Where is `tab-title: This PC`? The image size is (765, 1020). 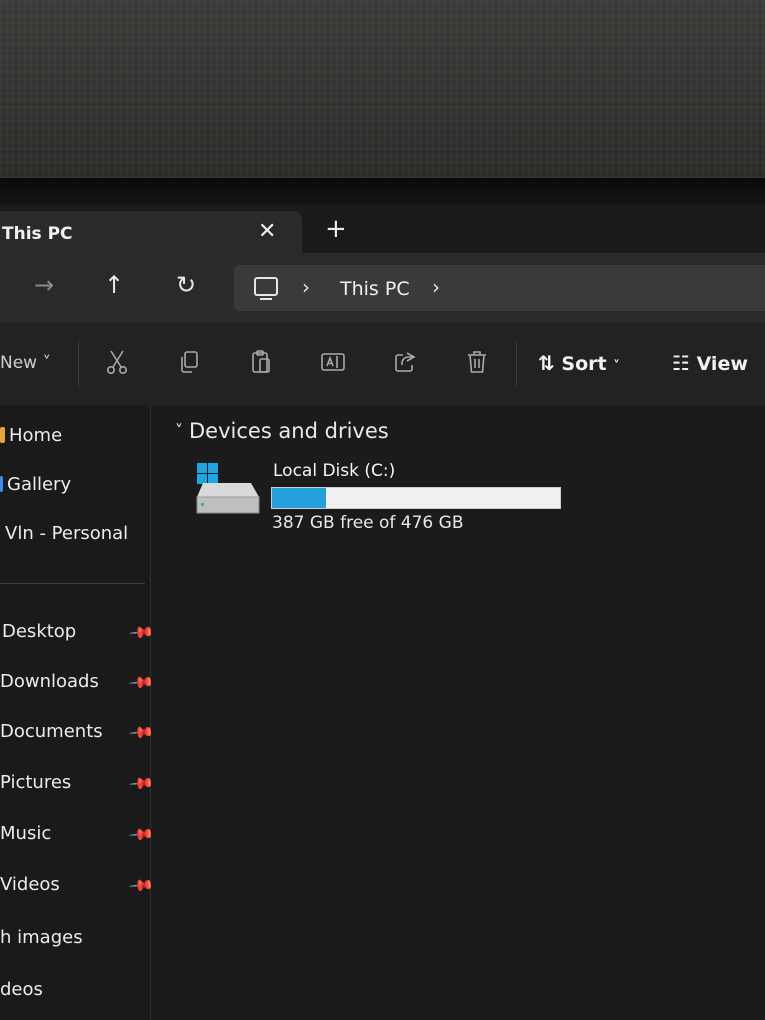
tab-title: This PC is located at coordinates (37, 234).